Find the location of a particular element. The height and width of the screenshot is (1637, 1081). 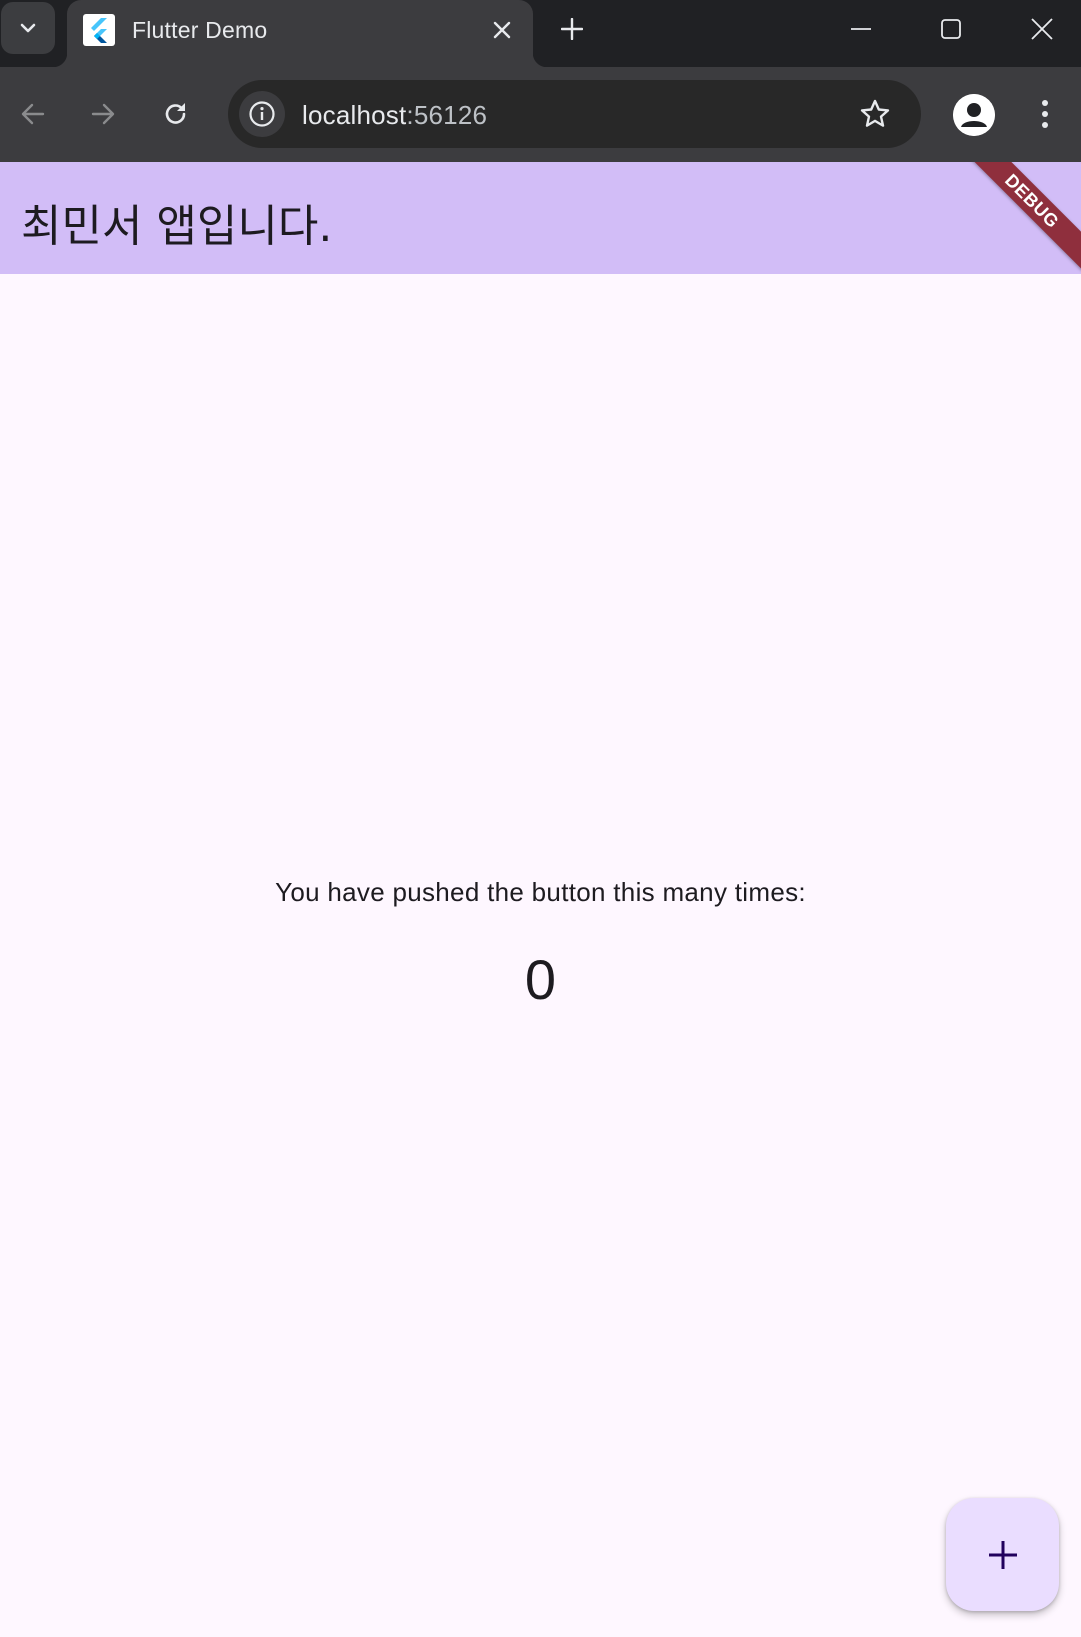

chevron-down-icon is located at coordinates (28, 28).